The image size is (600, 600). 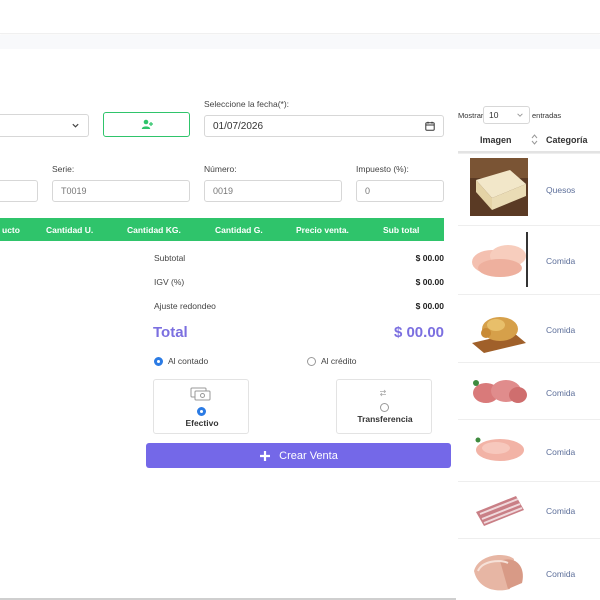 I want to click on calendar-icon, so click(x=430, y=126).